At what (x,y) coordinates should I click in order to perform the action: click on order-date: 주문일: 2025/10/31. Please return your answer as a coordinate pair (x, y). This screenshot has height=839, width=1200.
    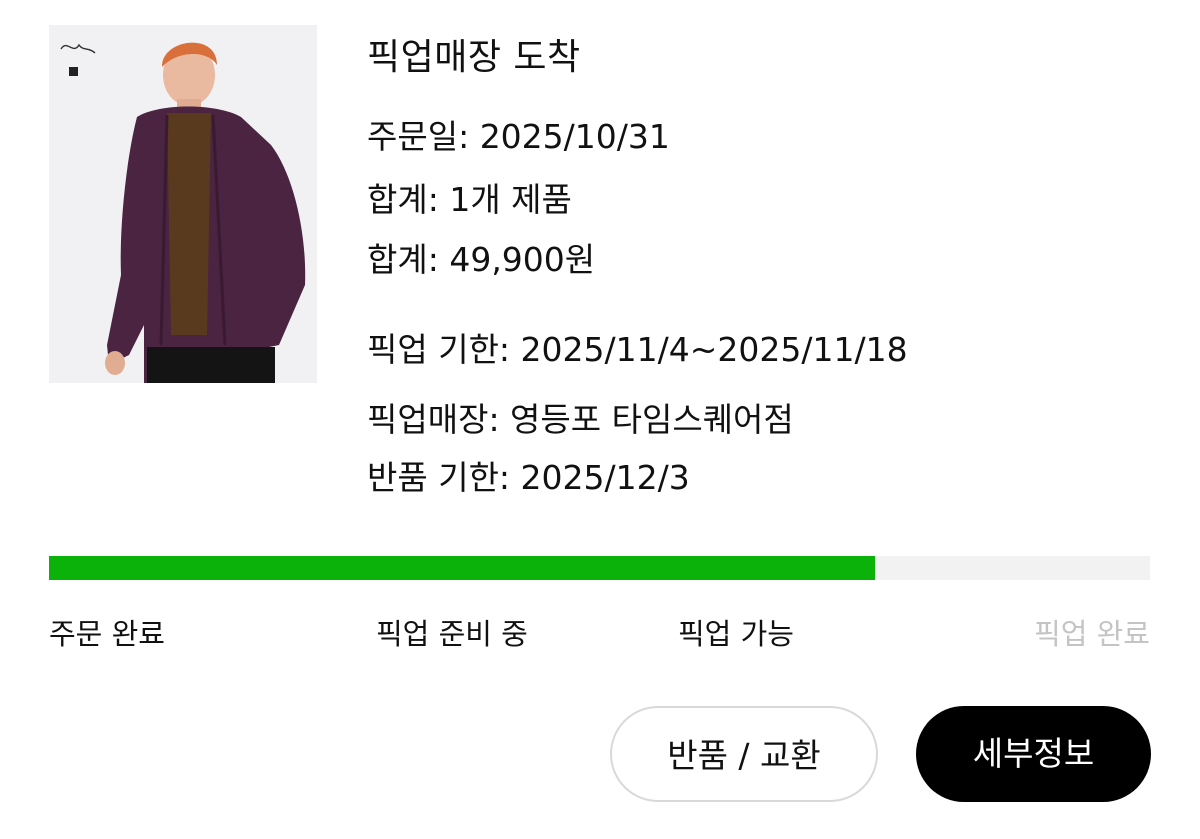
    Looking at the image, I should click on (518, 136).